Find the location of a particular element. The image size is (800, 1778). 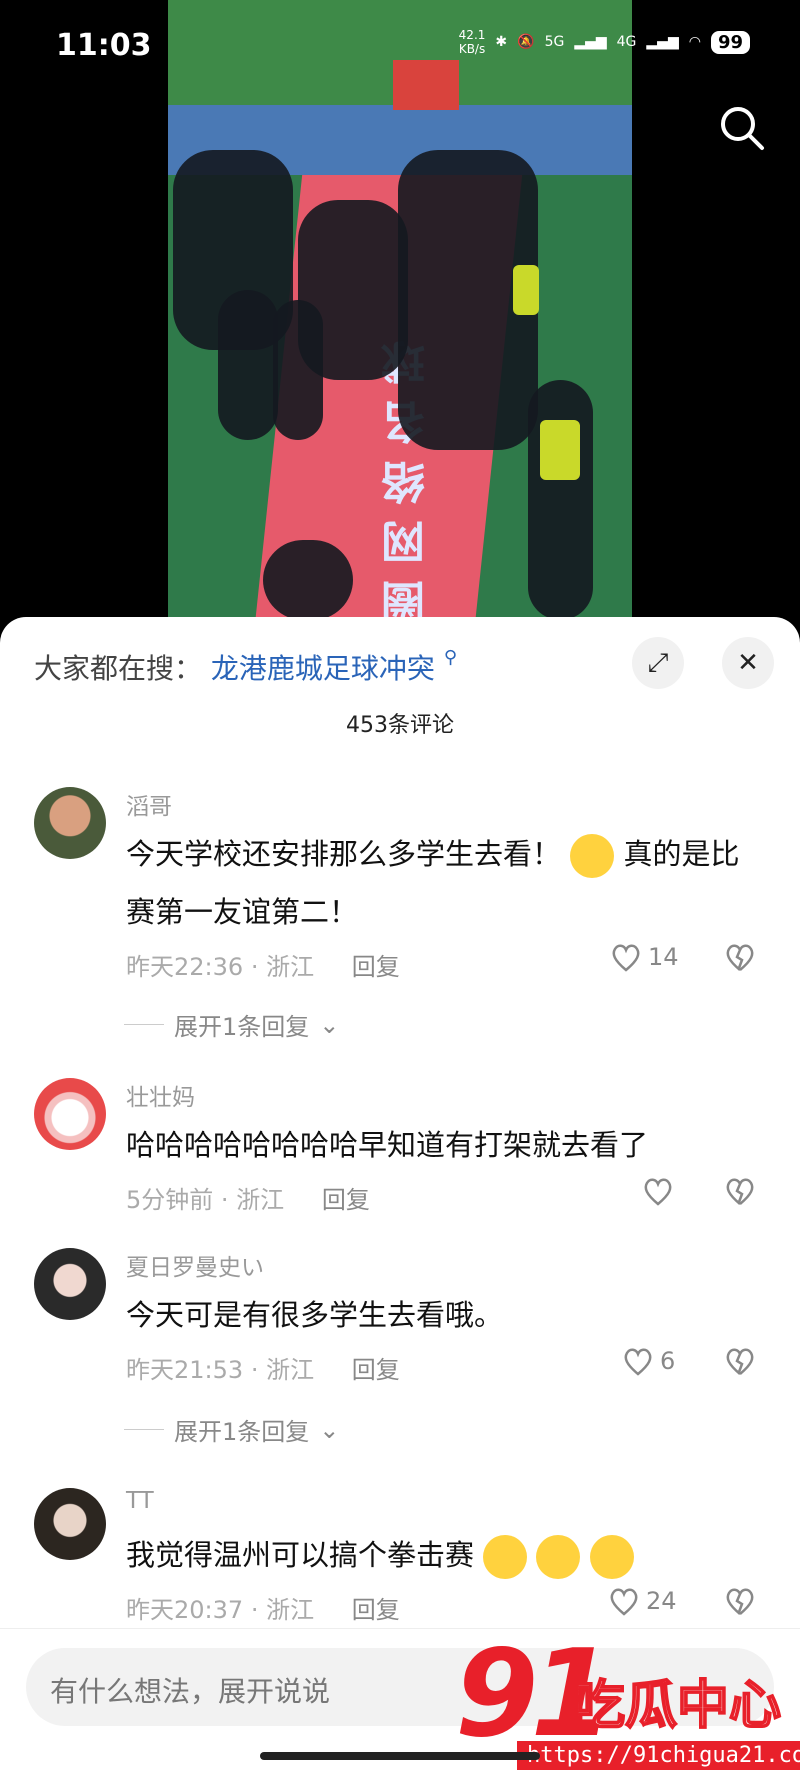

comment-text-part: 我觉得温州可以搞个拳击赛 is located at coordinates (300, 1555).